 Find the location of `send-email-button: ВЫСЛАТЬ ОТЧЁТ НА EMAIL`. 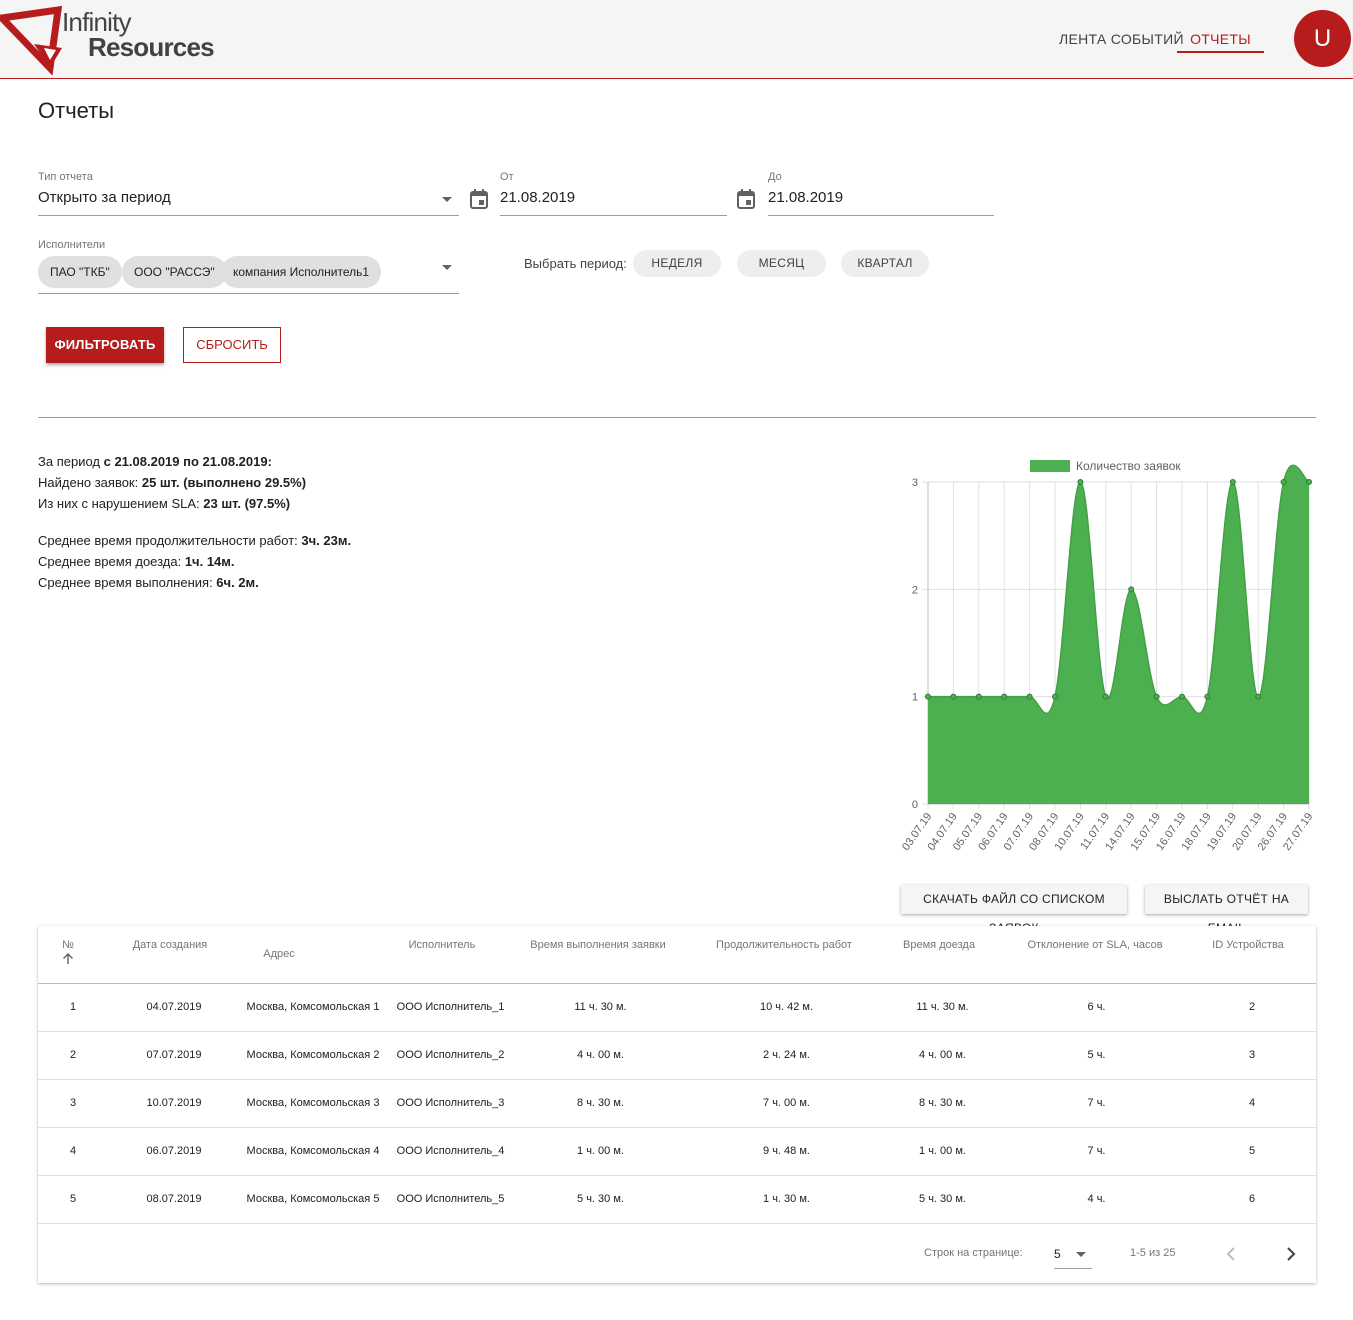

send-email-button: ВЫСЛАТЬ ОТЧЁТ НА EMAIL is located at coordinates (1226, 910).